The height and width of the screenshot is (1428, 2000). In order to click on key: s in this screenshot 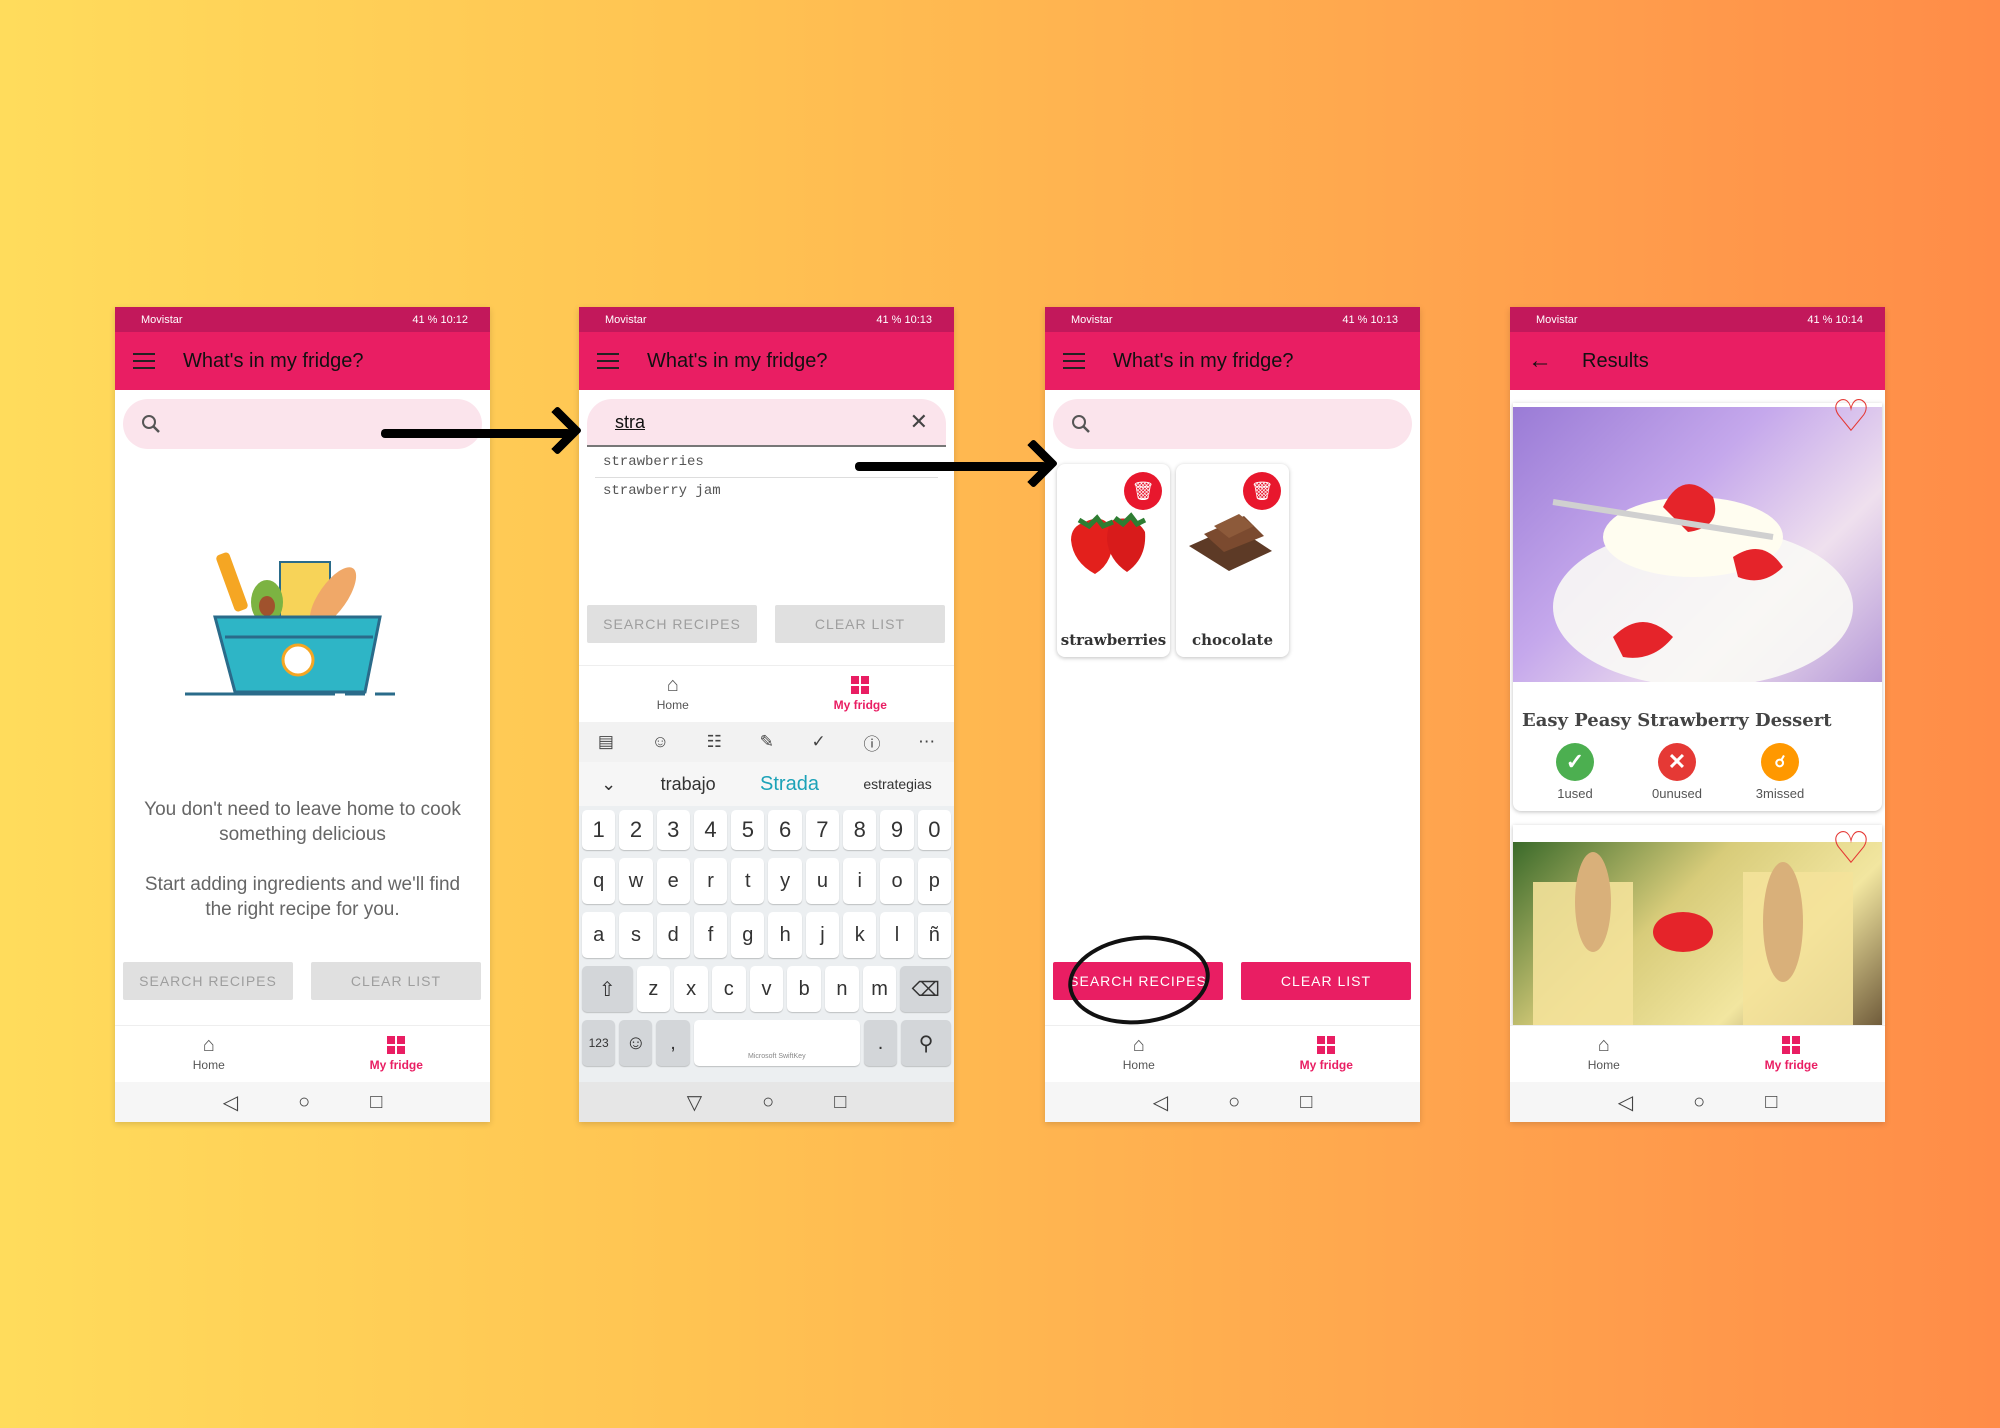, I will do `click(636, 935)`.